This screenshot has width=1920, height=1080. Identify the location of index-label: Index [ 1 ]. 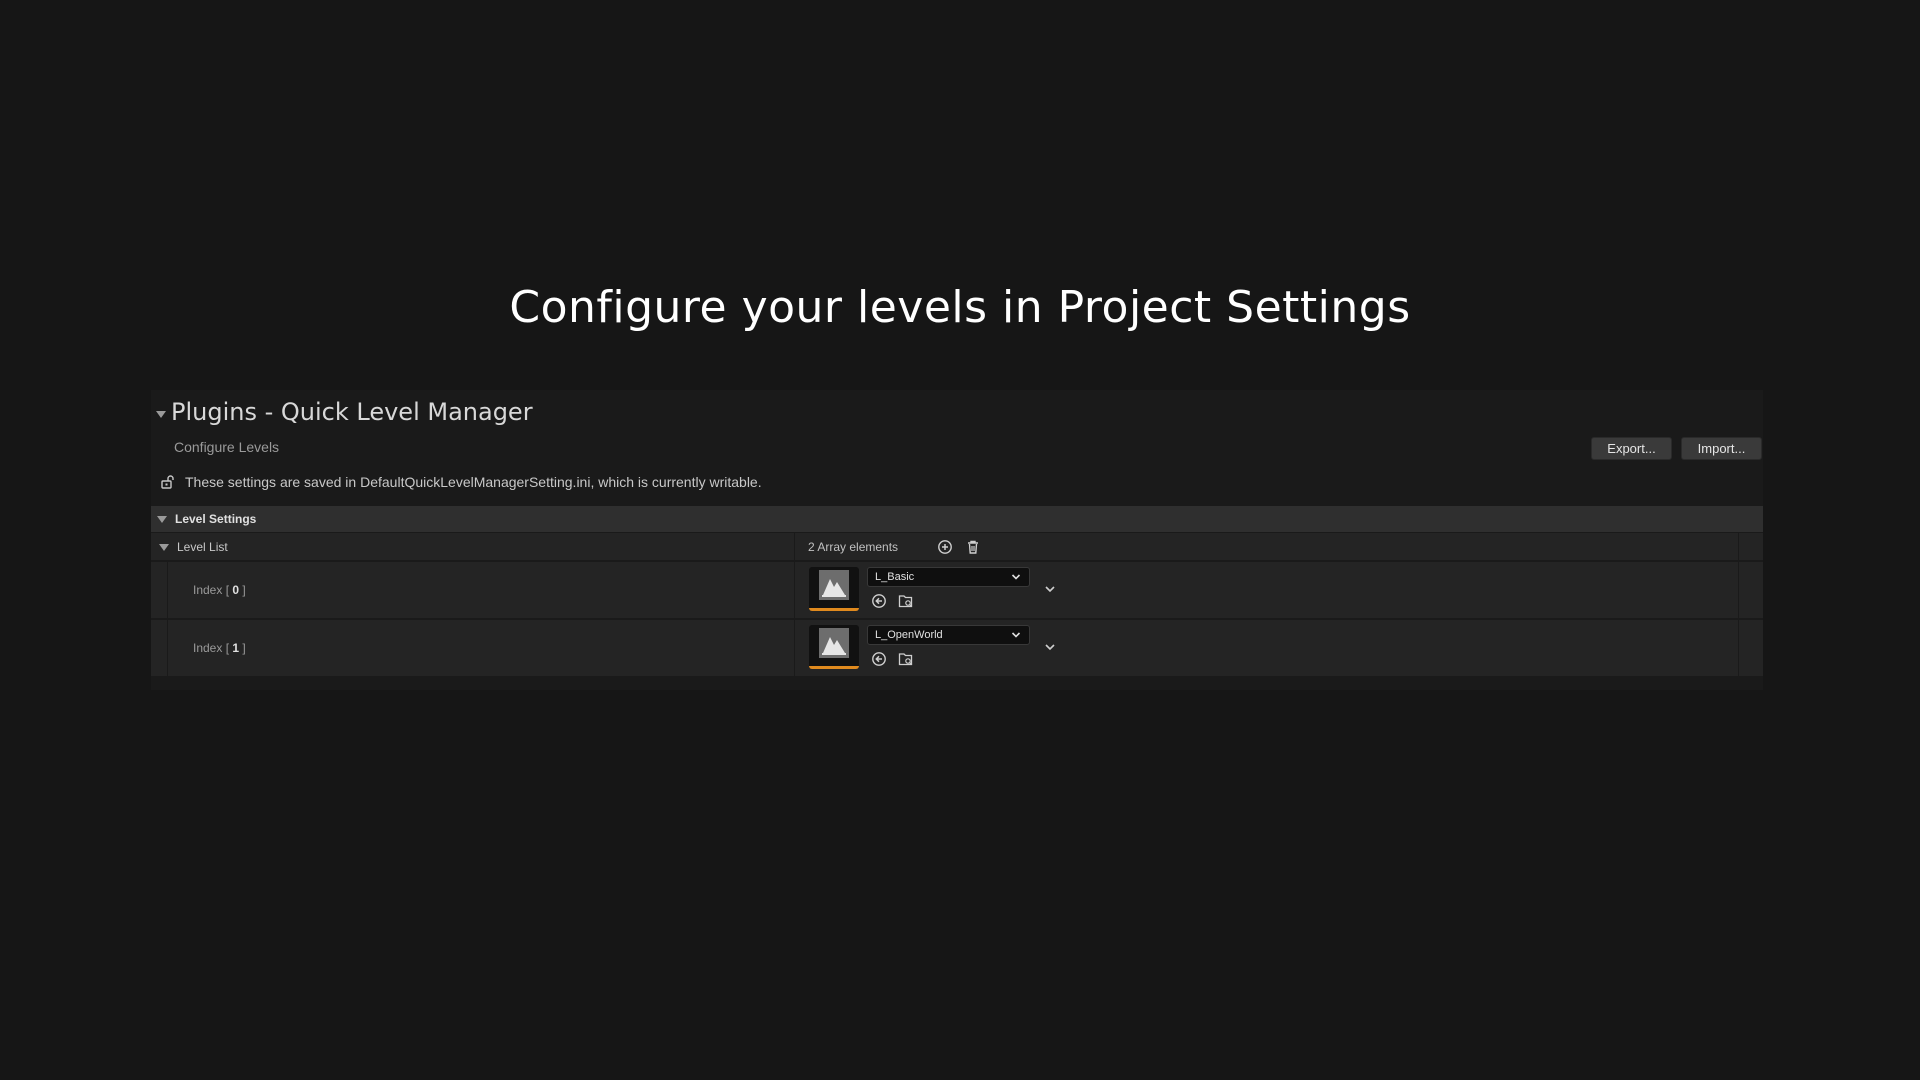
(219, 648).